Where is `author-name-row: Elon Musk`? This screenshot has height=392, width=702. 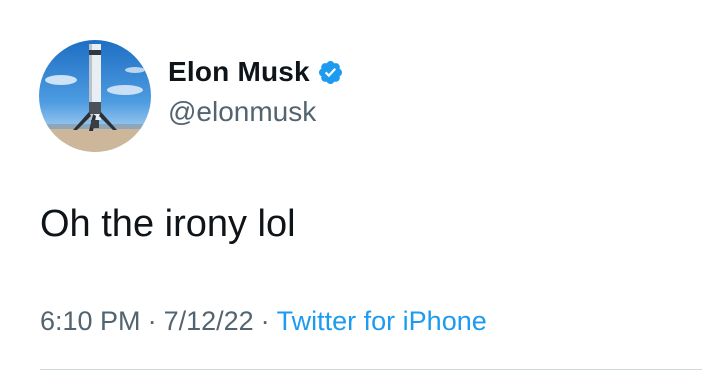 author-name-row: Elon Musk is located at coordinates (256, 72).